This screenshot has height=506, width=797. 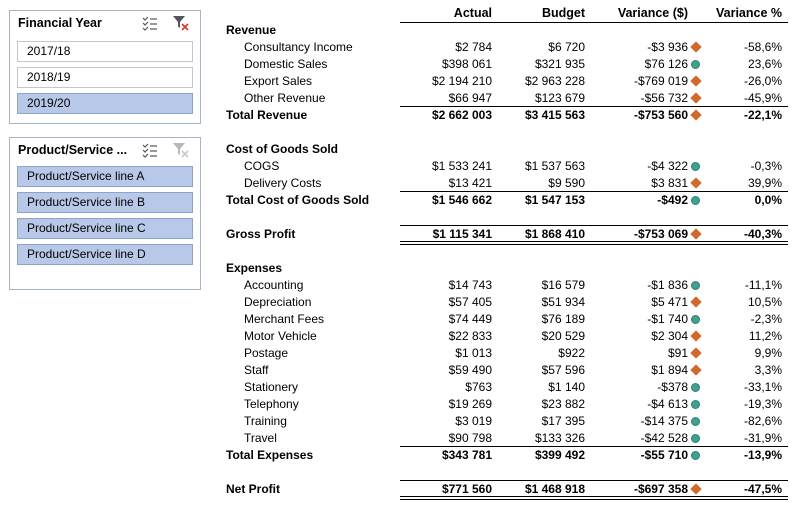 I want to click on budget-domestic-sales: $321 935, so click(x=559, y=64).